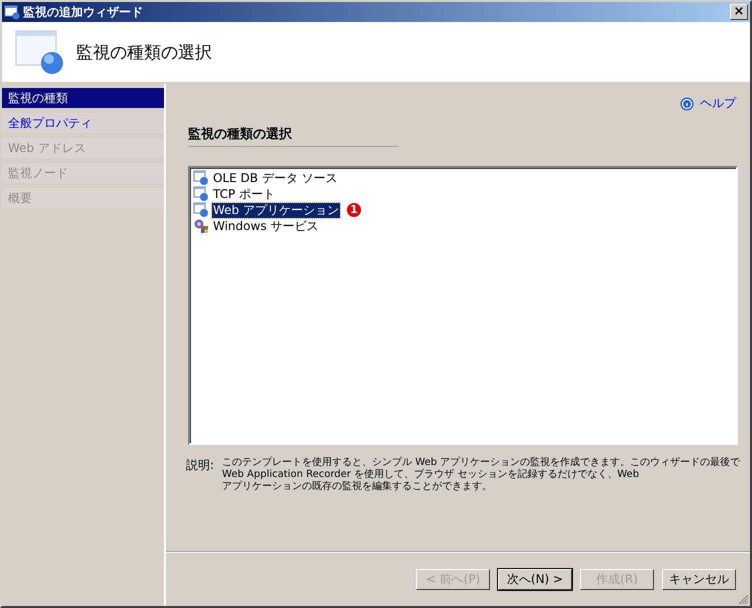 This screenshot has width=752, height=608. Describe the element at coordinates (266, 226) in the screenshot. I see `list-item: Windows サービス` at that location.